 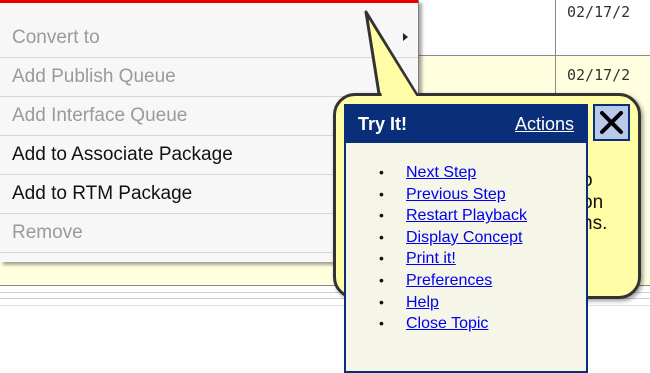 I want to click on link-restart-playback: Restart Playback, so click(x=466, y=216).